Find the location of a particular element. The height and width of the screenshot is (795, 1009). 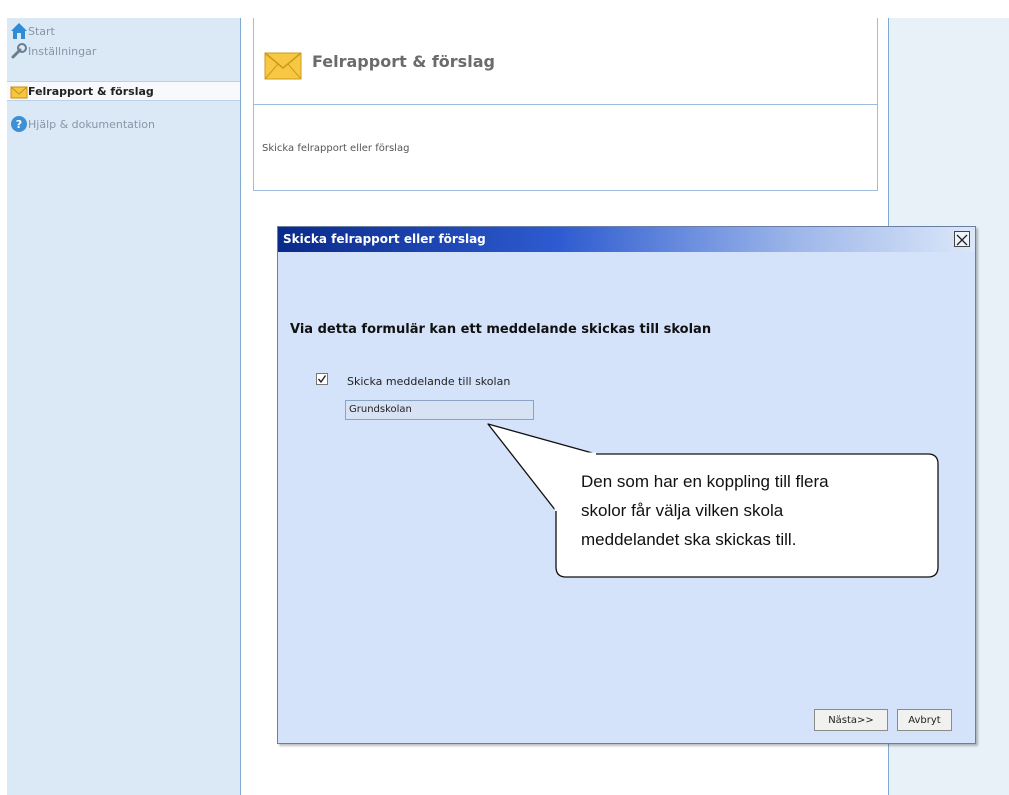

sidebar-item-label: Felrapport & förslag is located at coordinates (91, 91).